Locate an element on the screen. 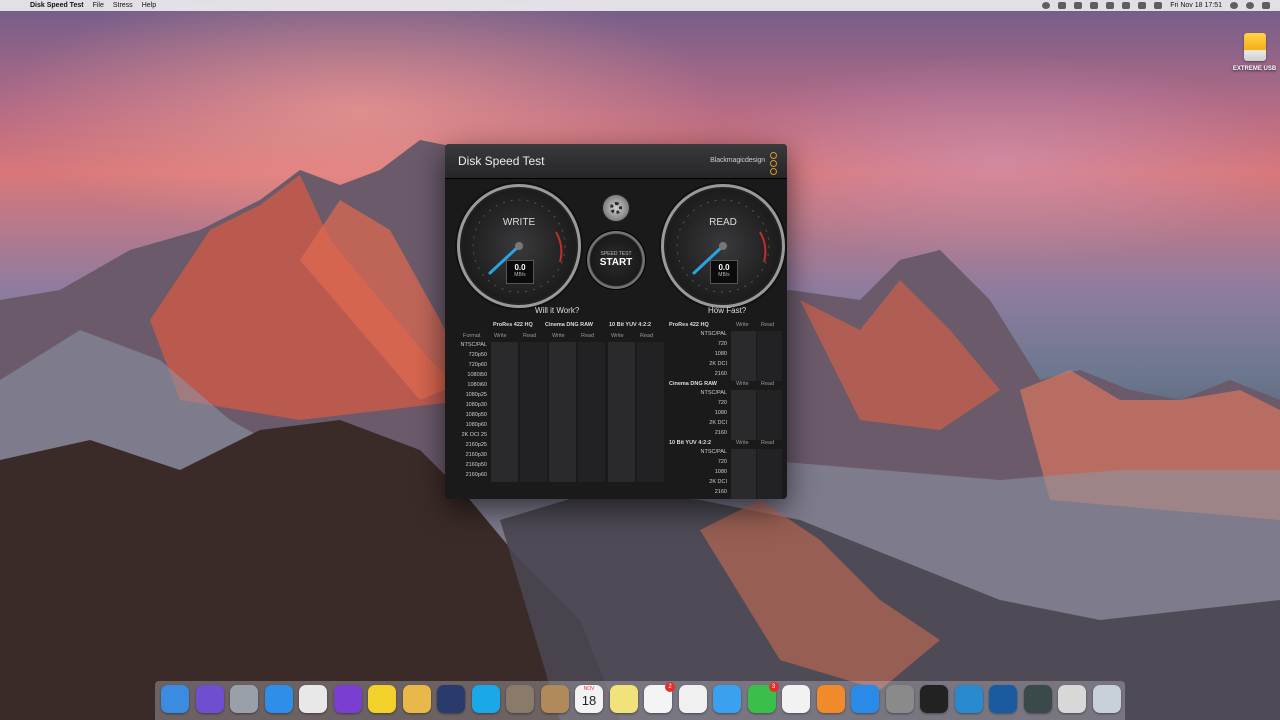 This screenshot has width=1280, height=720. wiw-format-row: 2160p50 is located at coordinates (476, 465).